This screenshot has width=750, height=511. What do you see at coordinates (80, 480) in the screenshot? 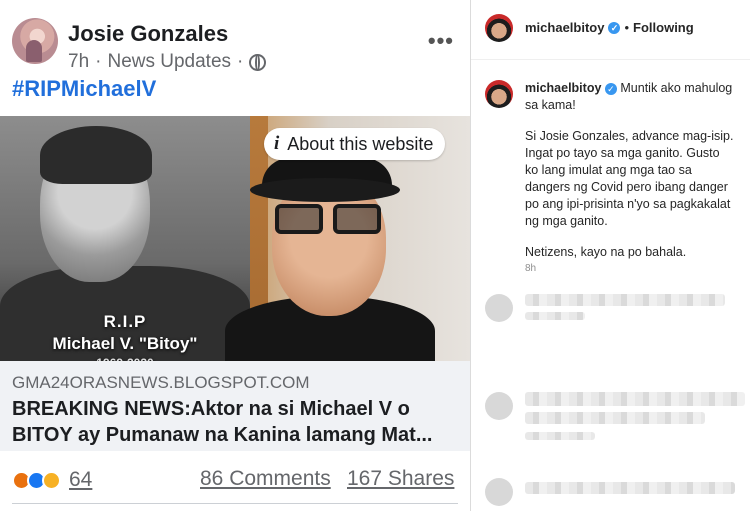
I see `reaction-count: 64` at bounding box center [80, 480].